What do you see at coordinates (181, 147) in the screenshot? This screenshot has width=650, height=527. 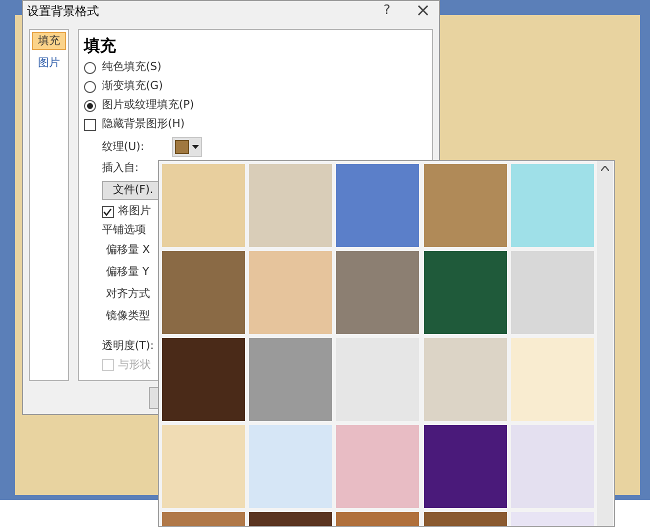 I see `texture-preview-icon` at bounding box center [181, 147].